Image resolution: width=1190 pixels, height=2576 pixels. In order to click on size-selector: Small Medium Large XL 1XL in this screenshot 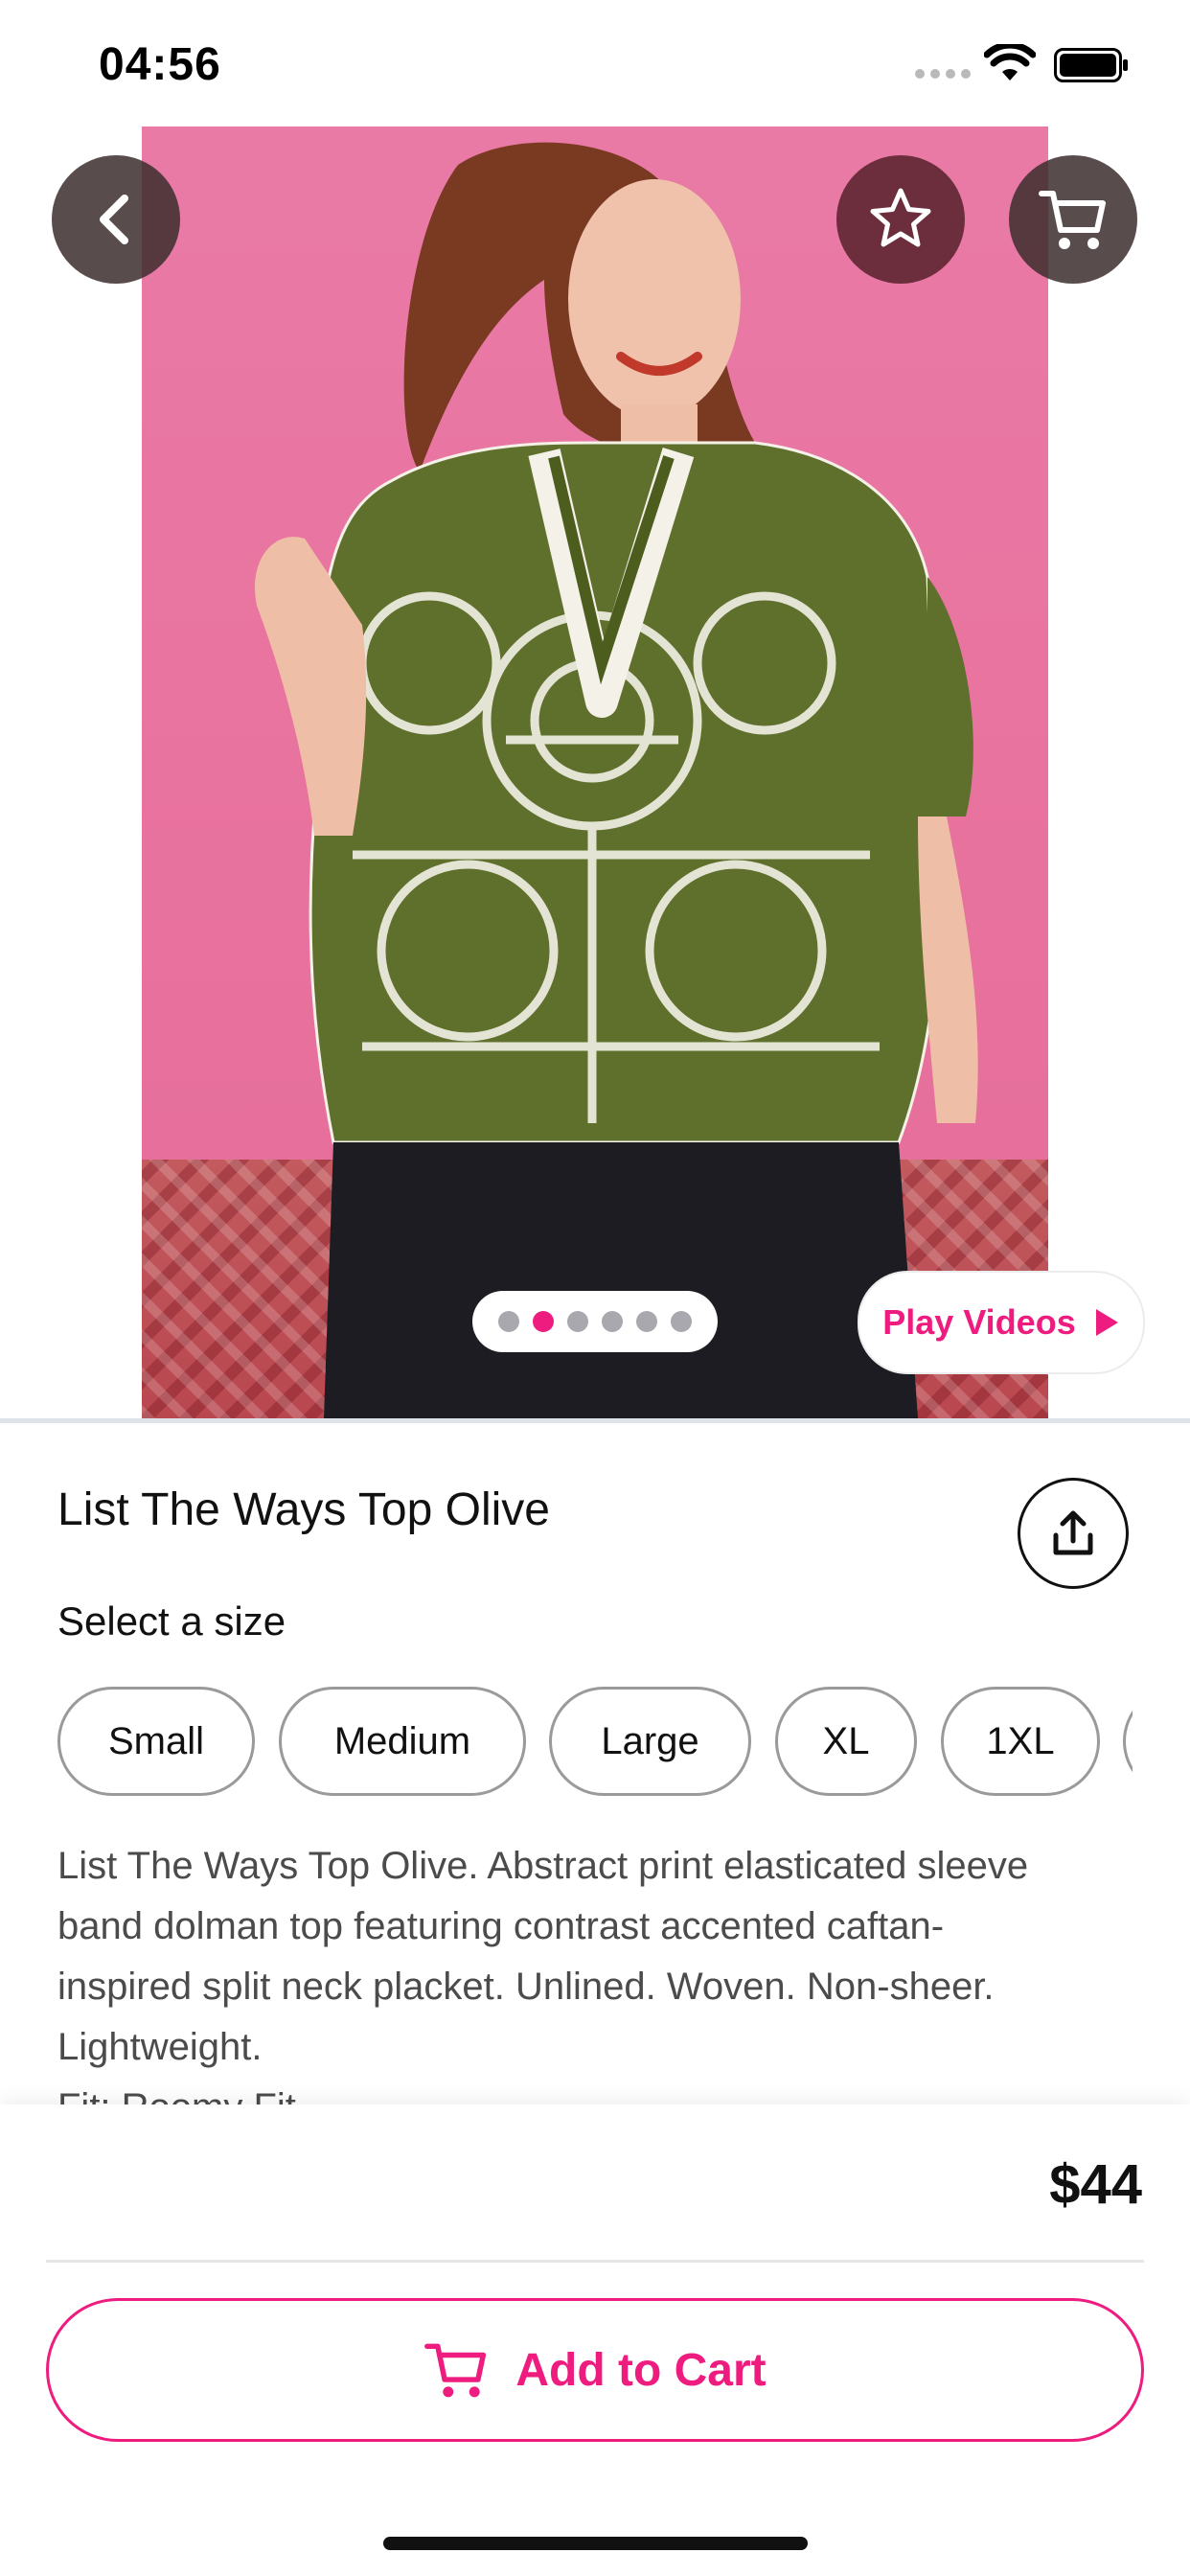, I will do `click(595, 1743)`.